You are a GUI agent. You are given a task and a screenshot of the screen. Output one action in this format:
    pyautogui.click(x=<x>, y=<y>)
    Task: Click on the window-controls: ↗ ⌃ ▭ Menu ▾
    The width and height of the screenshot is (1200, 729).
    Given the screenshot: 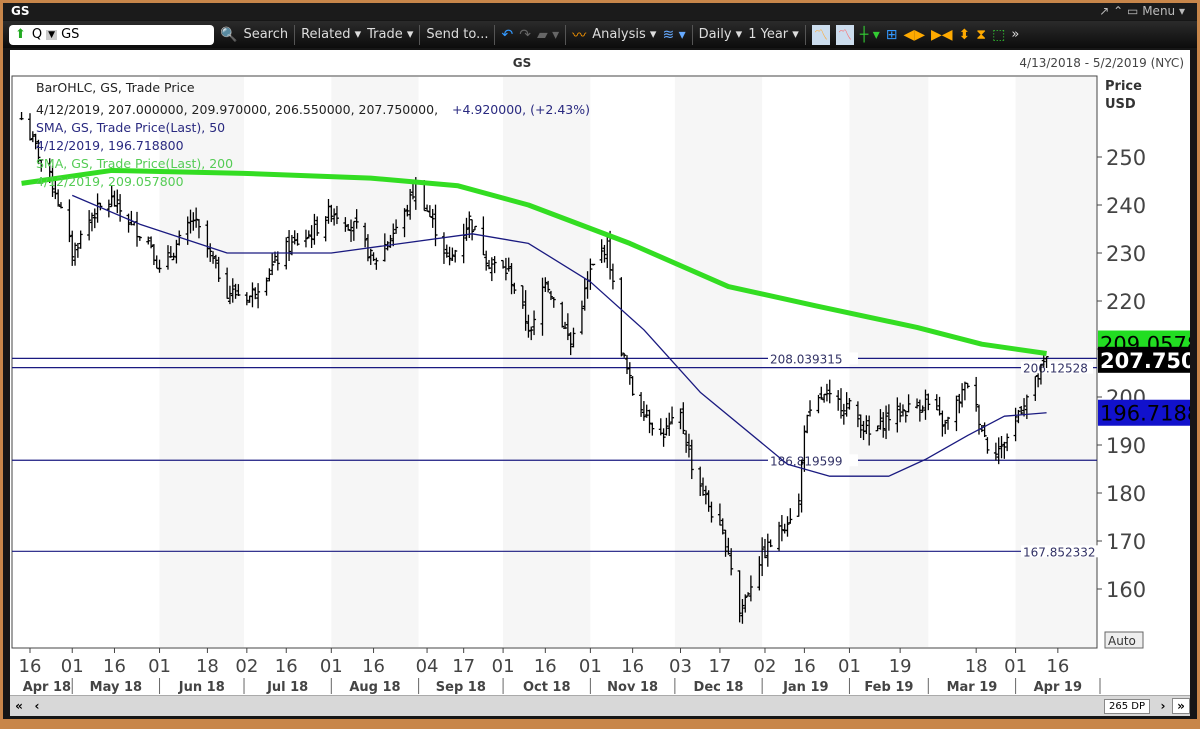 What is the action you would take?
    pyautogui.click(x=1142, y=11)
    